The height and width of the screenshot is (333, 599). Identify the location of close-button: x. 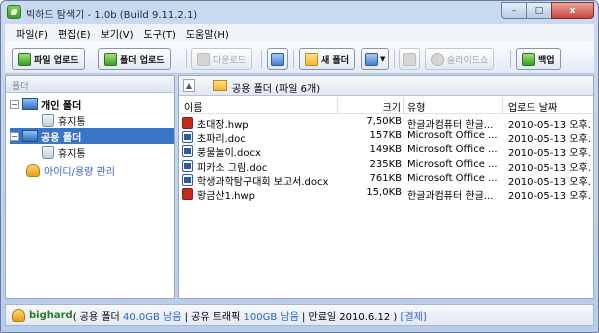
(572, 10).